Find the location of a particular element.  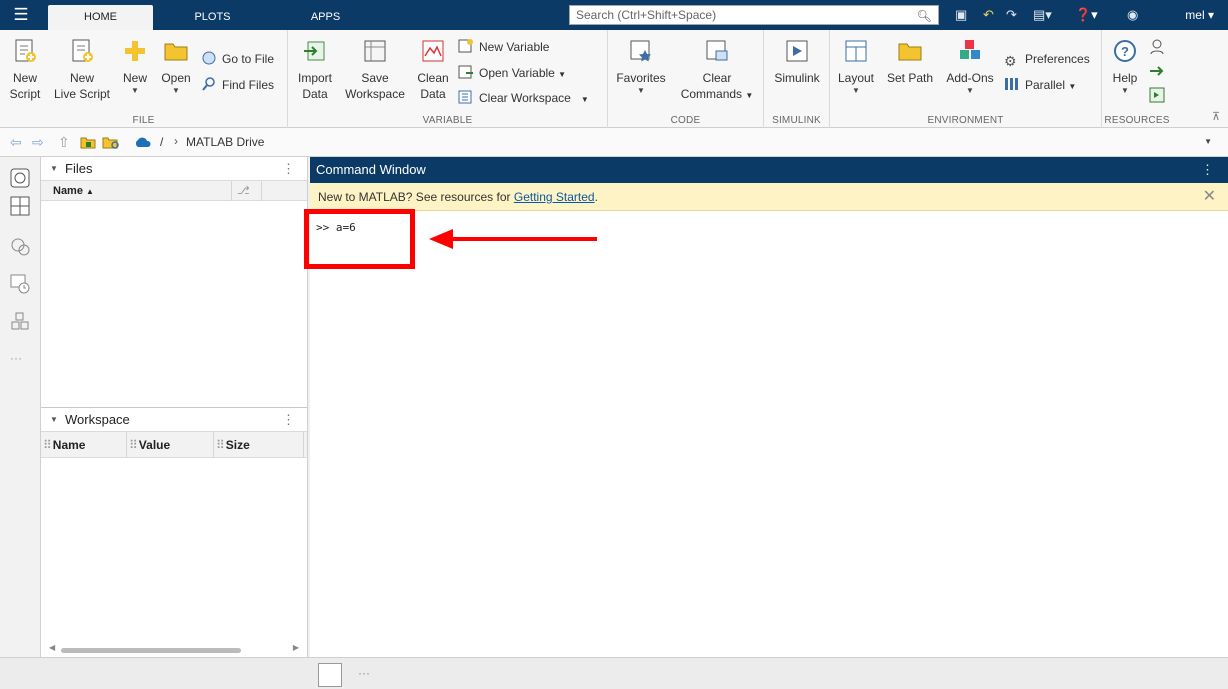

cloud-icon is located at coordinates (143, 142).